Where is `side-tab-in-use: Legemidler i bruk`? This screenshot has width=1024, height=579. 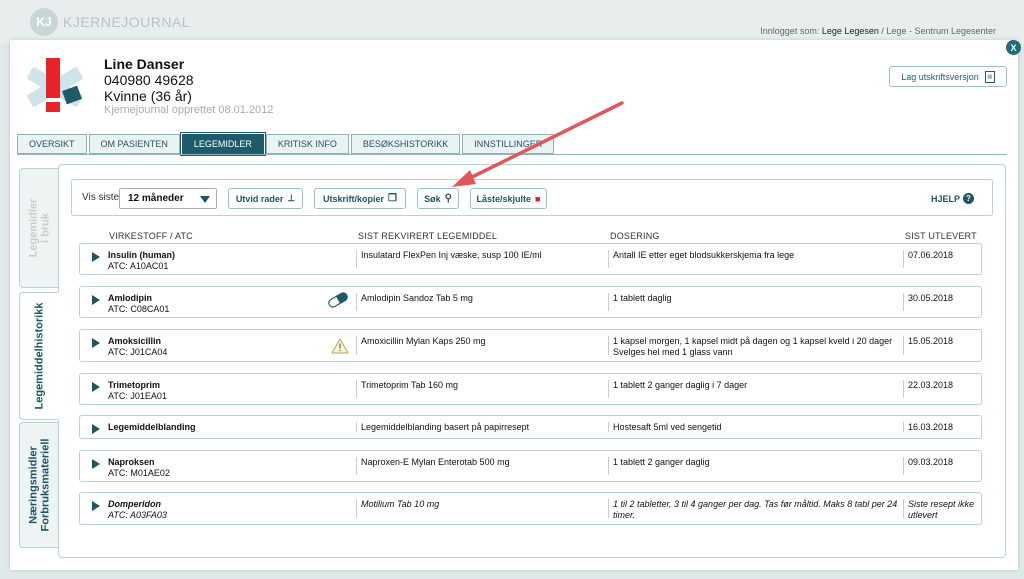 side-tab-in-use: Legemidler i bruk is located at coordinates (39, 228).